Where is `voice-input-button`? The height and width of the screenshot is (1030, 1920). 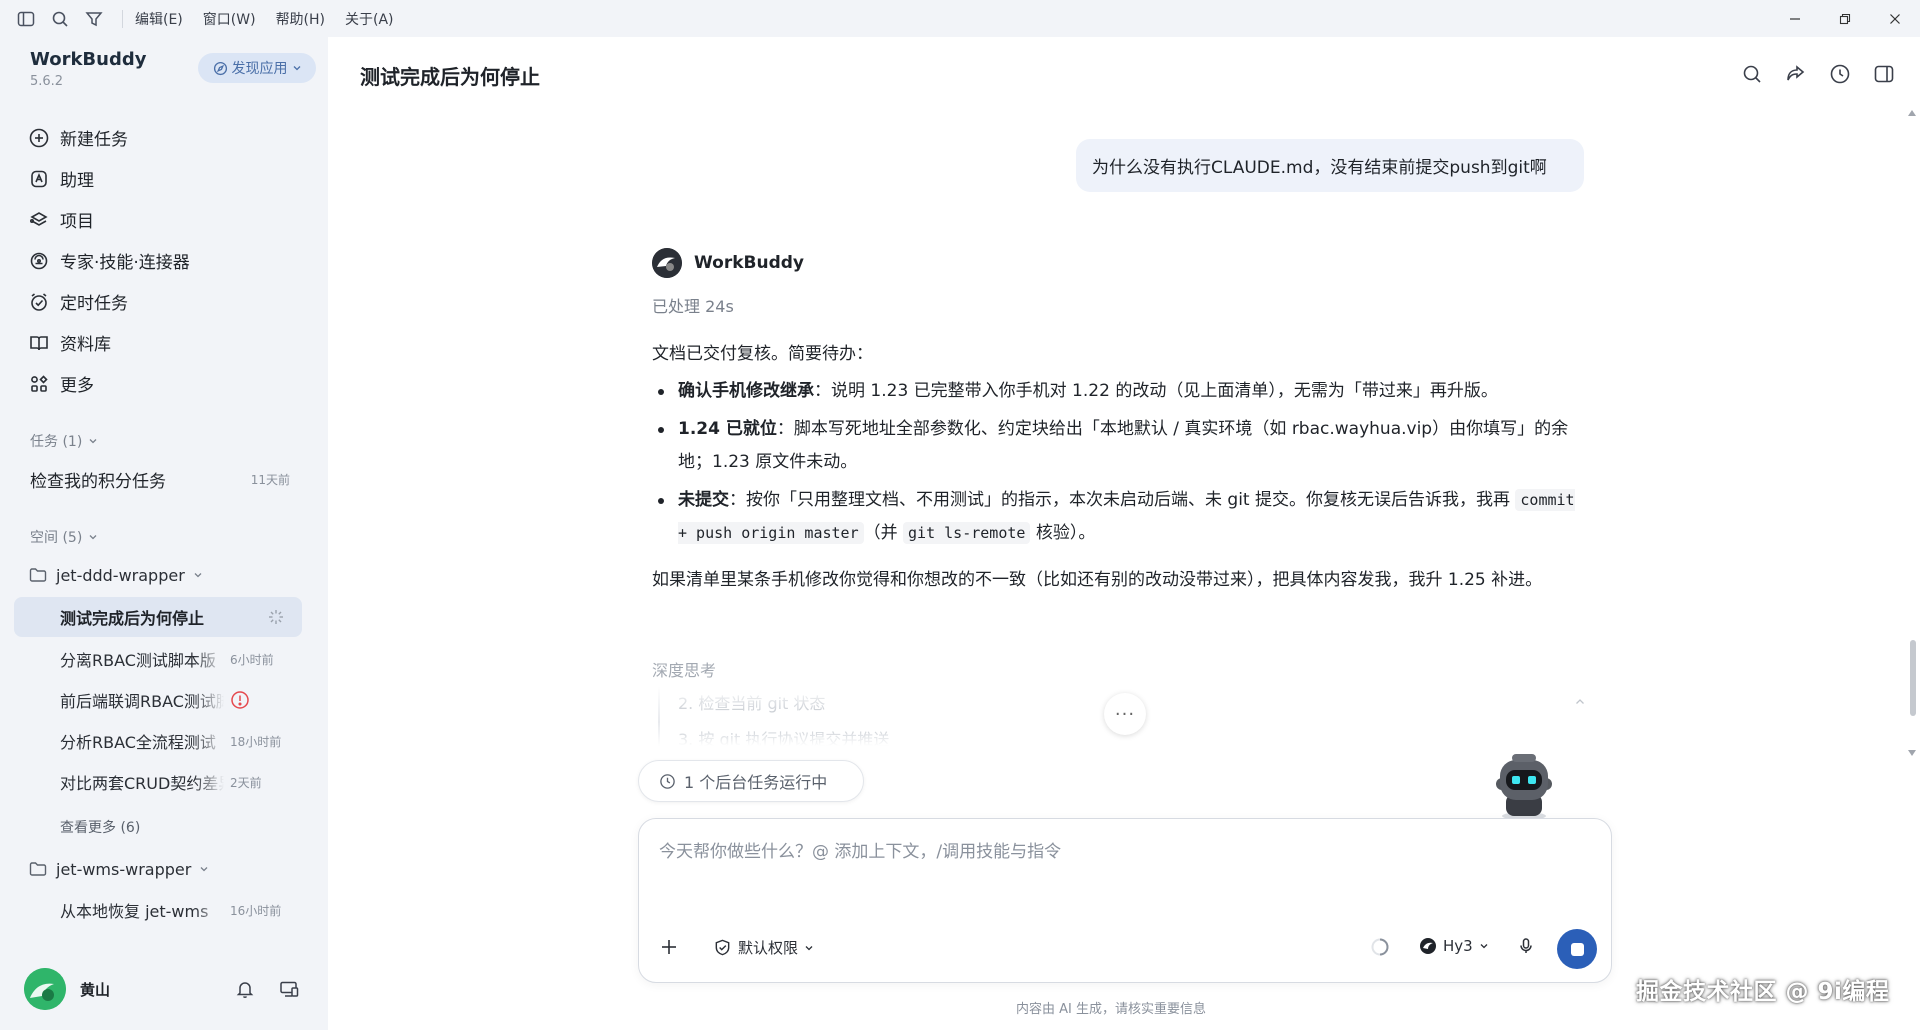
voice-input-button is located at coordinates (1526, 946).